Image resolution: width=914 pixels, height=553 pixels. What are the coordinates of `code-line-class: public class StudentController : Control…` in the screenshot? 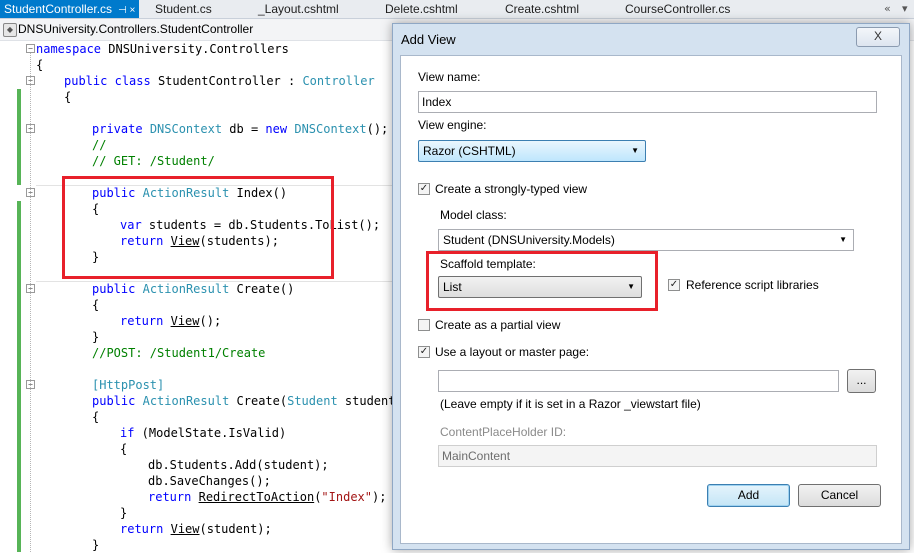 It's located at (219, 81).